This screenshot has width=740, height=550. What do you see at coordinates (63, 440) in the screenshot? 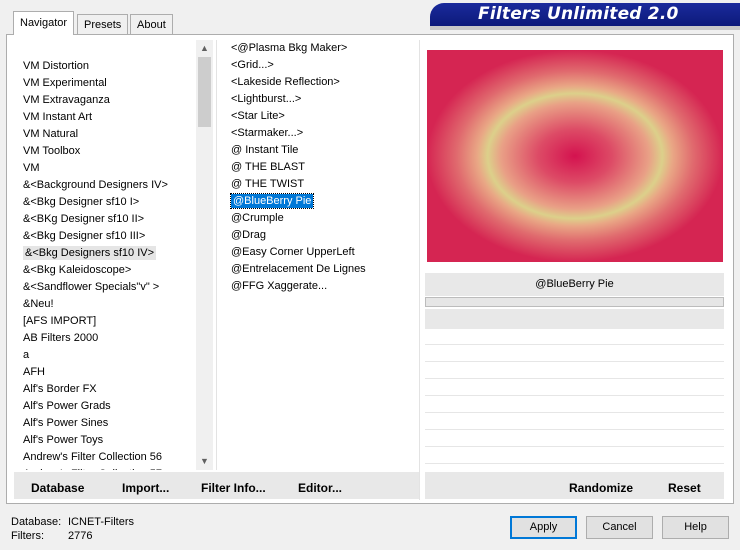
I see `list-item-label: Alf's Power Toys` at bounding box center [63, 440].